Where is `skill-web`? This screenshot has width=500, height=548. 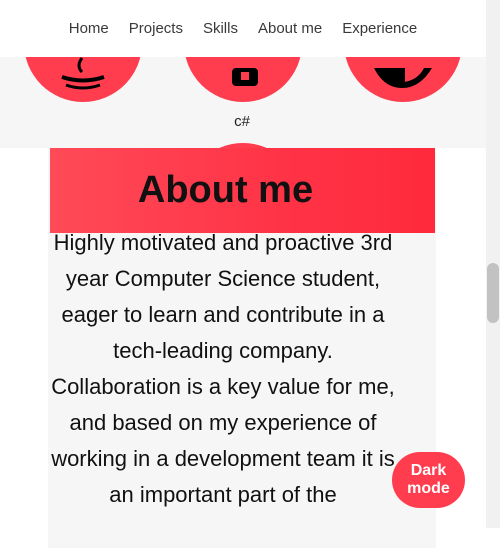 skill-web is located at coordinates (403, 79).